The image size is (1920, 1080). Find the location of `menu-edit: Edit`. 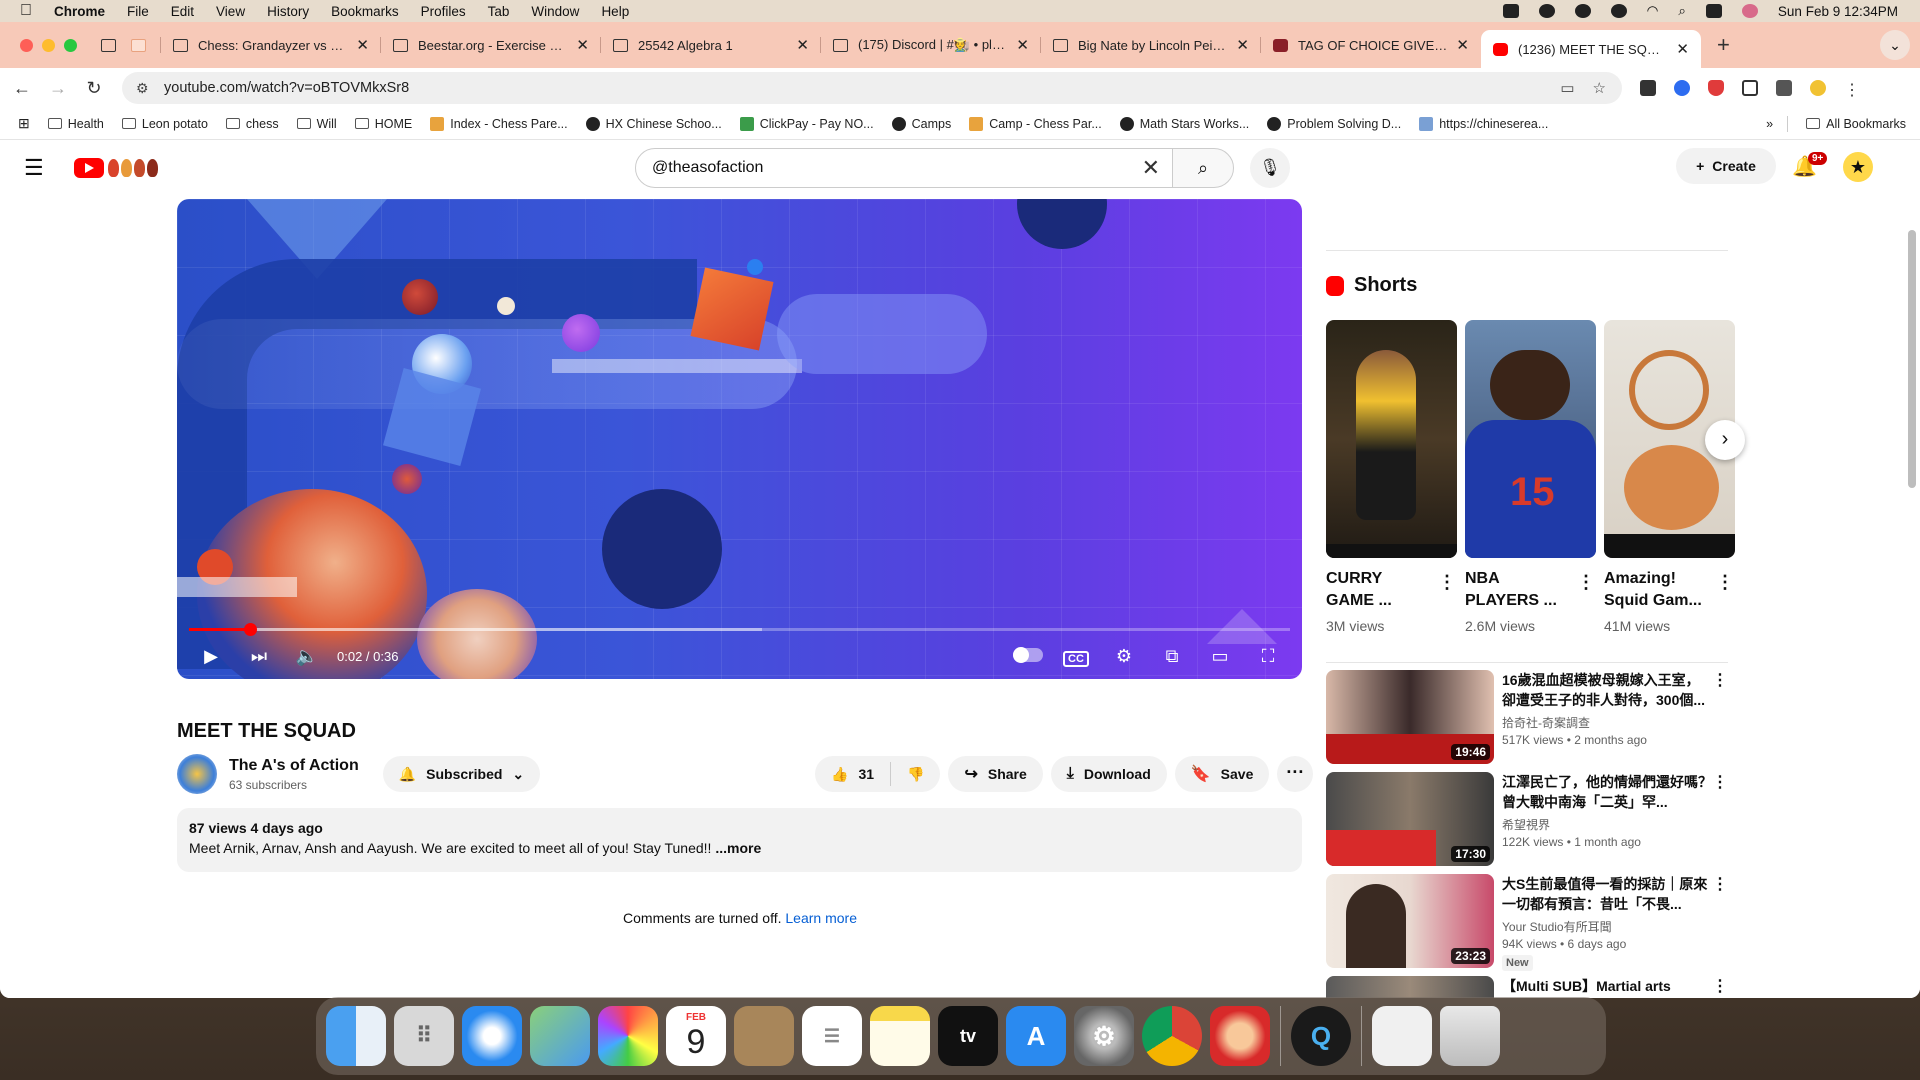

menu-edit: Edit is located at coordinates (182, 11).